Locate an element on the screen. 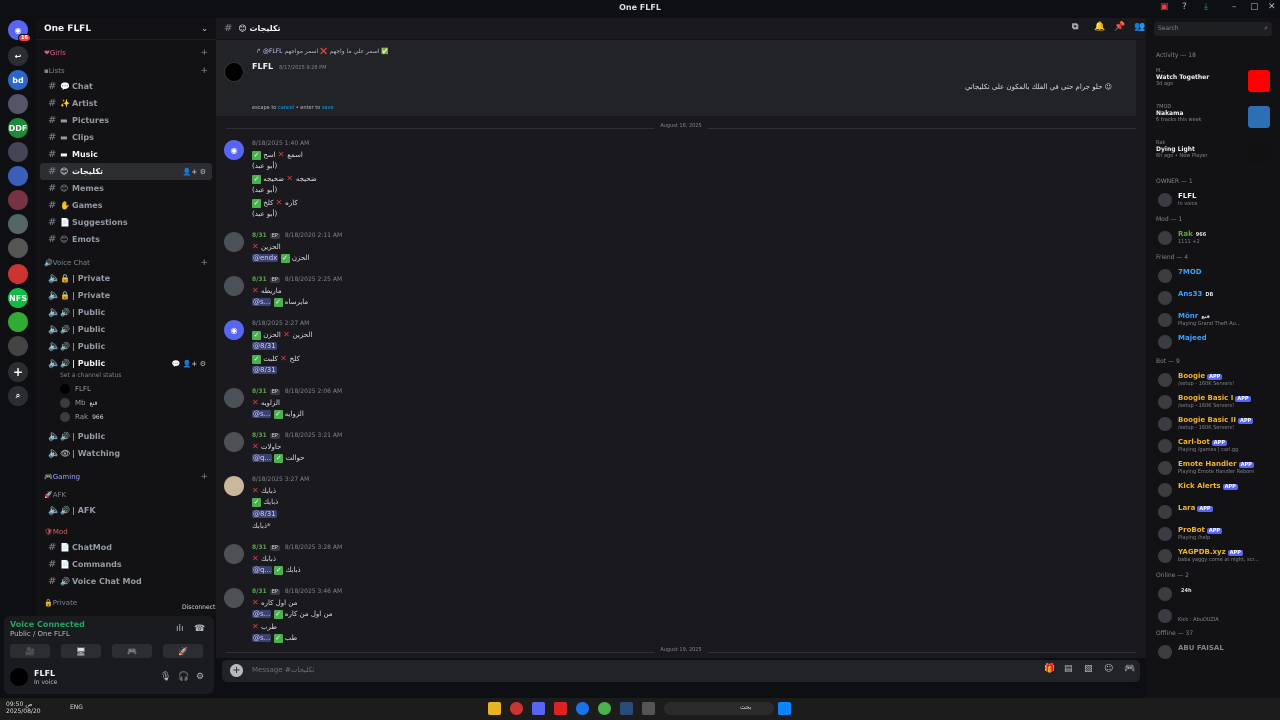 This screenshot has height=720, width=1280. threads-icon: ⧉ is located at coordinates (1075, 27).